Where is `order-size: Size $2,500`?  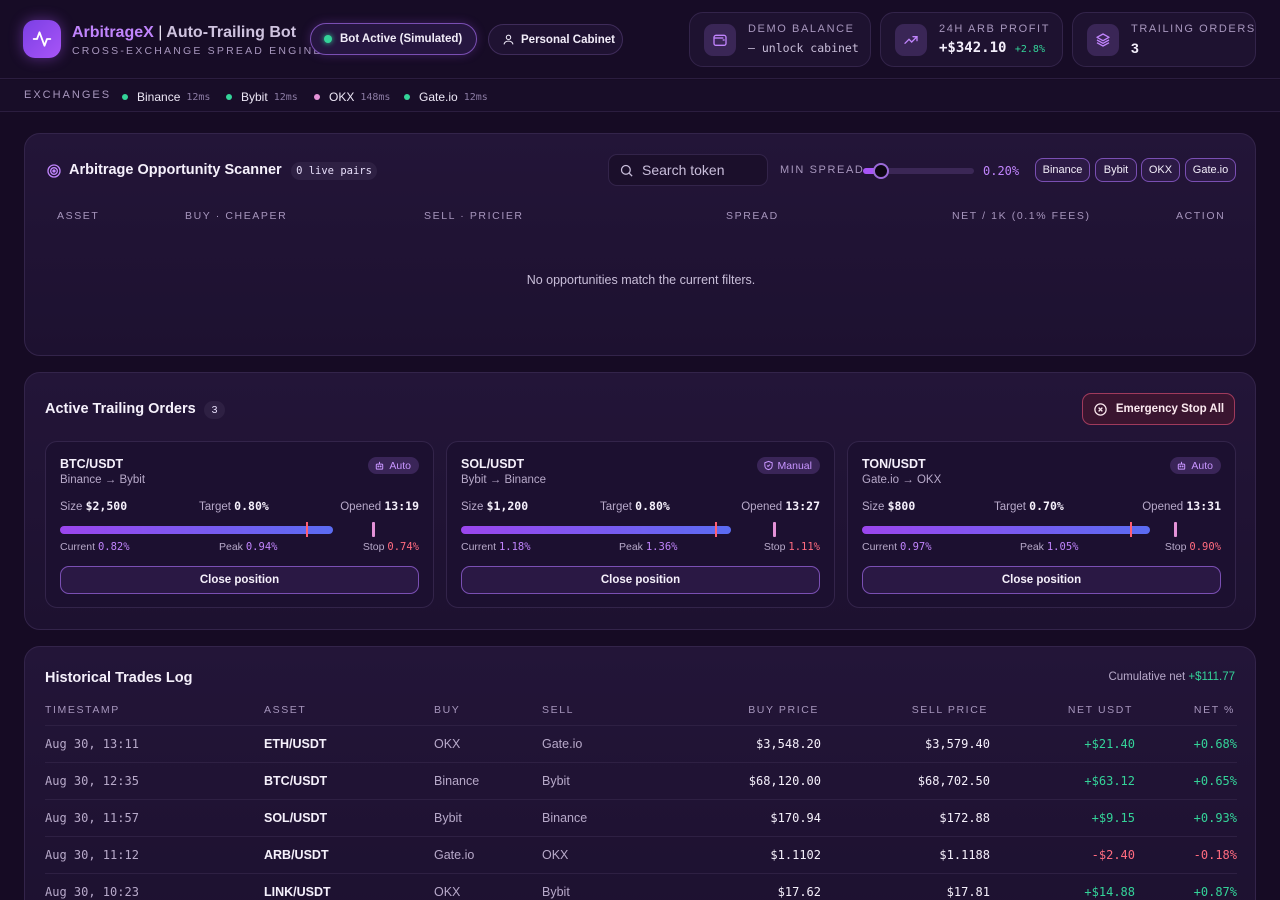 order-size: Size $2,500 is located at coordinates (93, 506).